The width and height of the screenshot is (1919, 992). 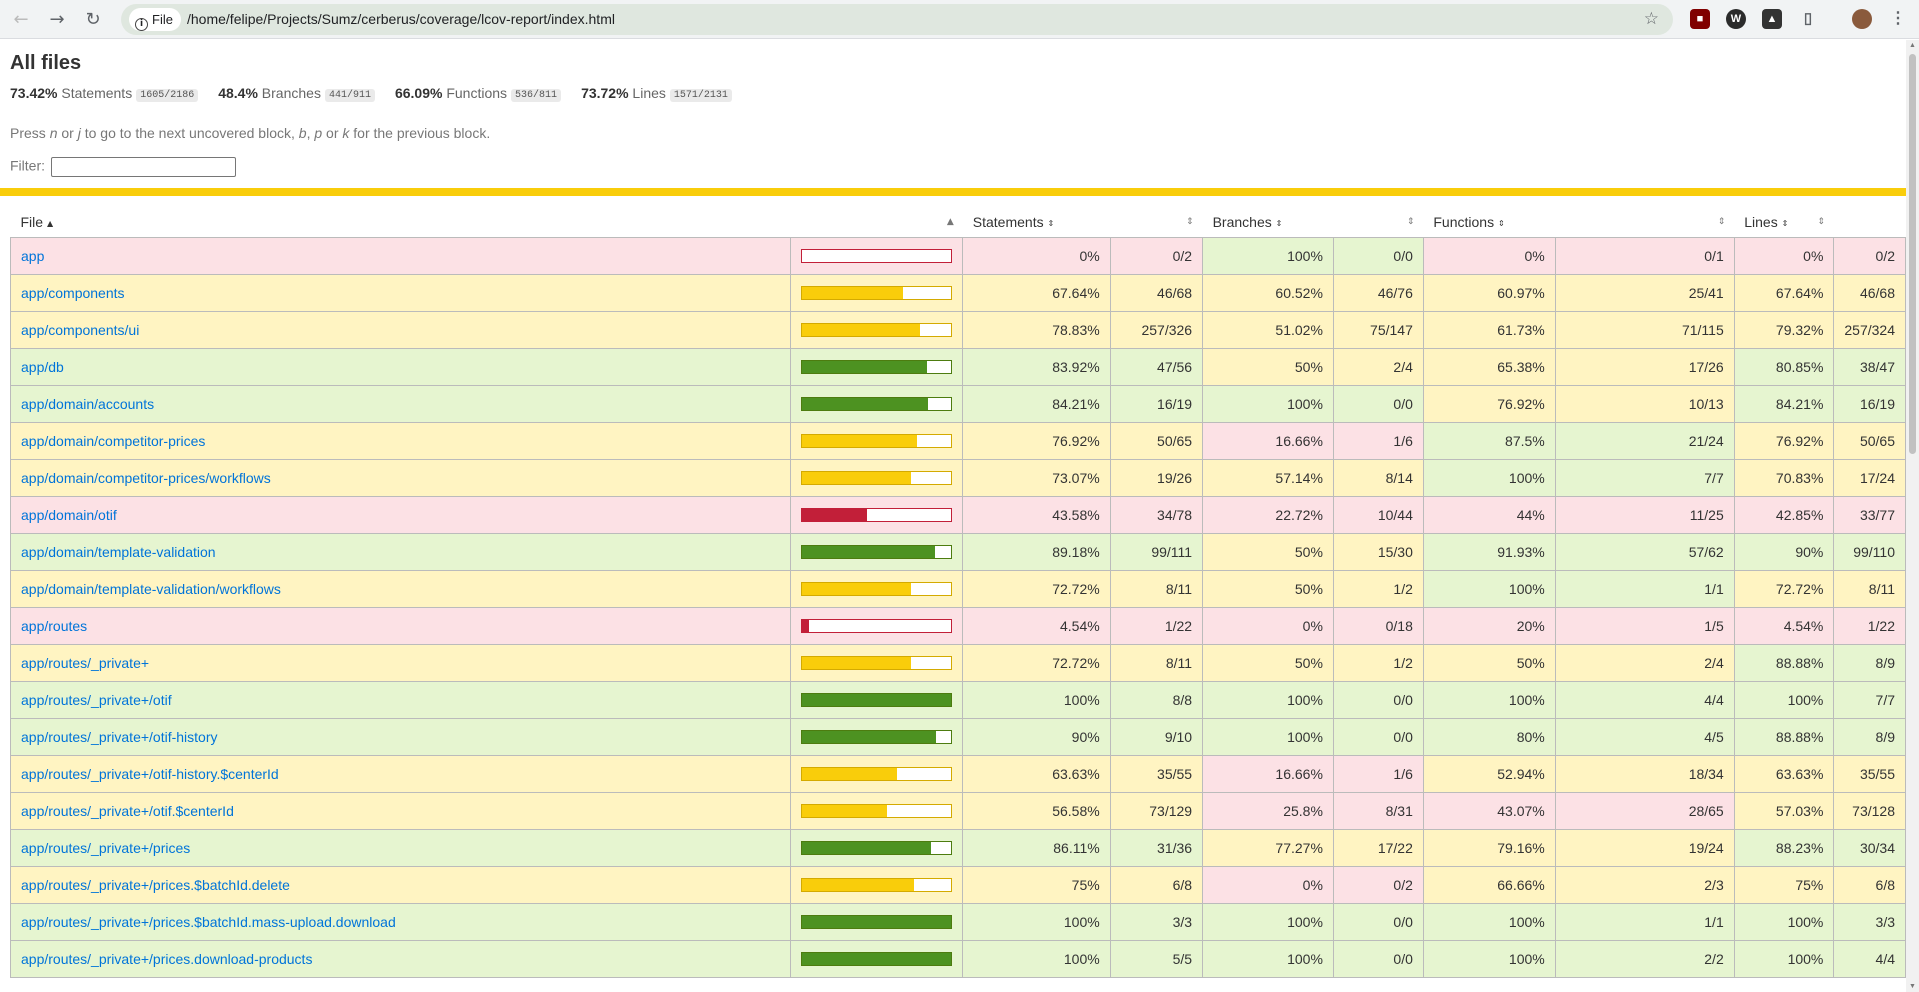 I want to click on file-link: app/routes/_private+, so click(x=85, y=663).